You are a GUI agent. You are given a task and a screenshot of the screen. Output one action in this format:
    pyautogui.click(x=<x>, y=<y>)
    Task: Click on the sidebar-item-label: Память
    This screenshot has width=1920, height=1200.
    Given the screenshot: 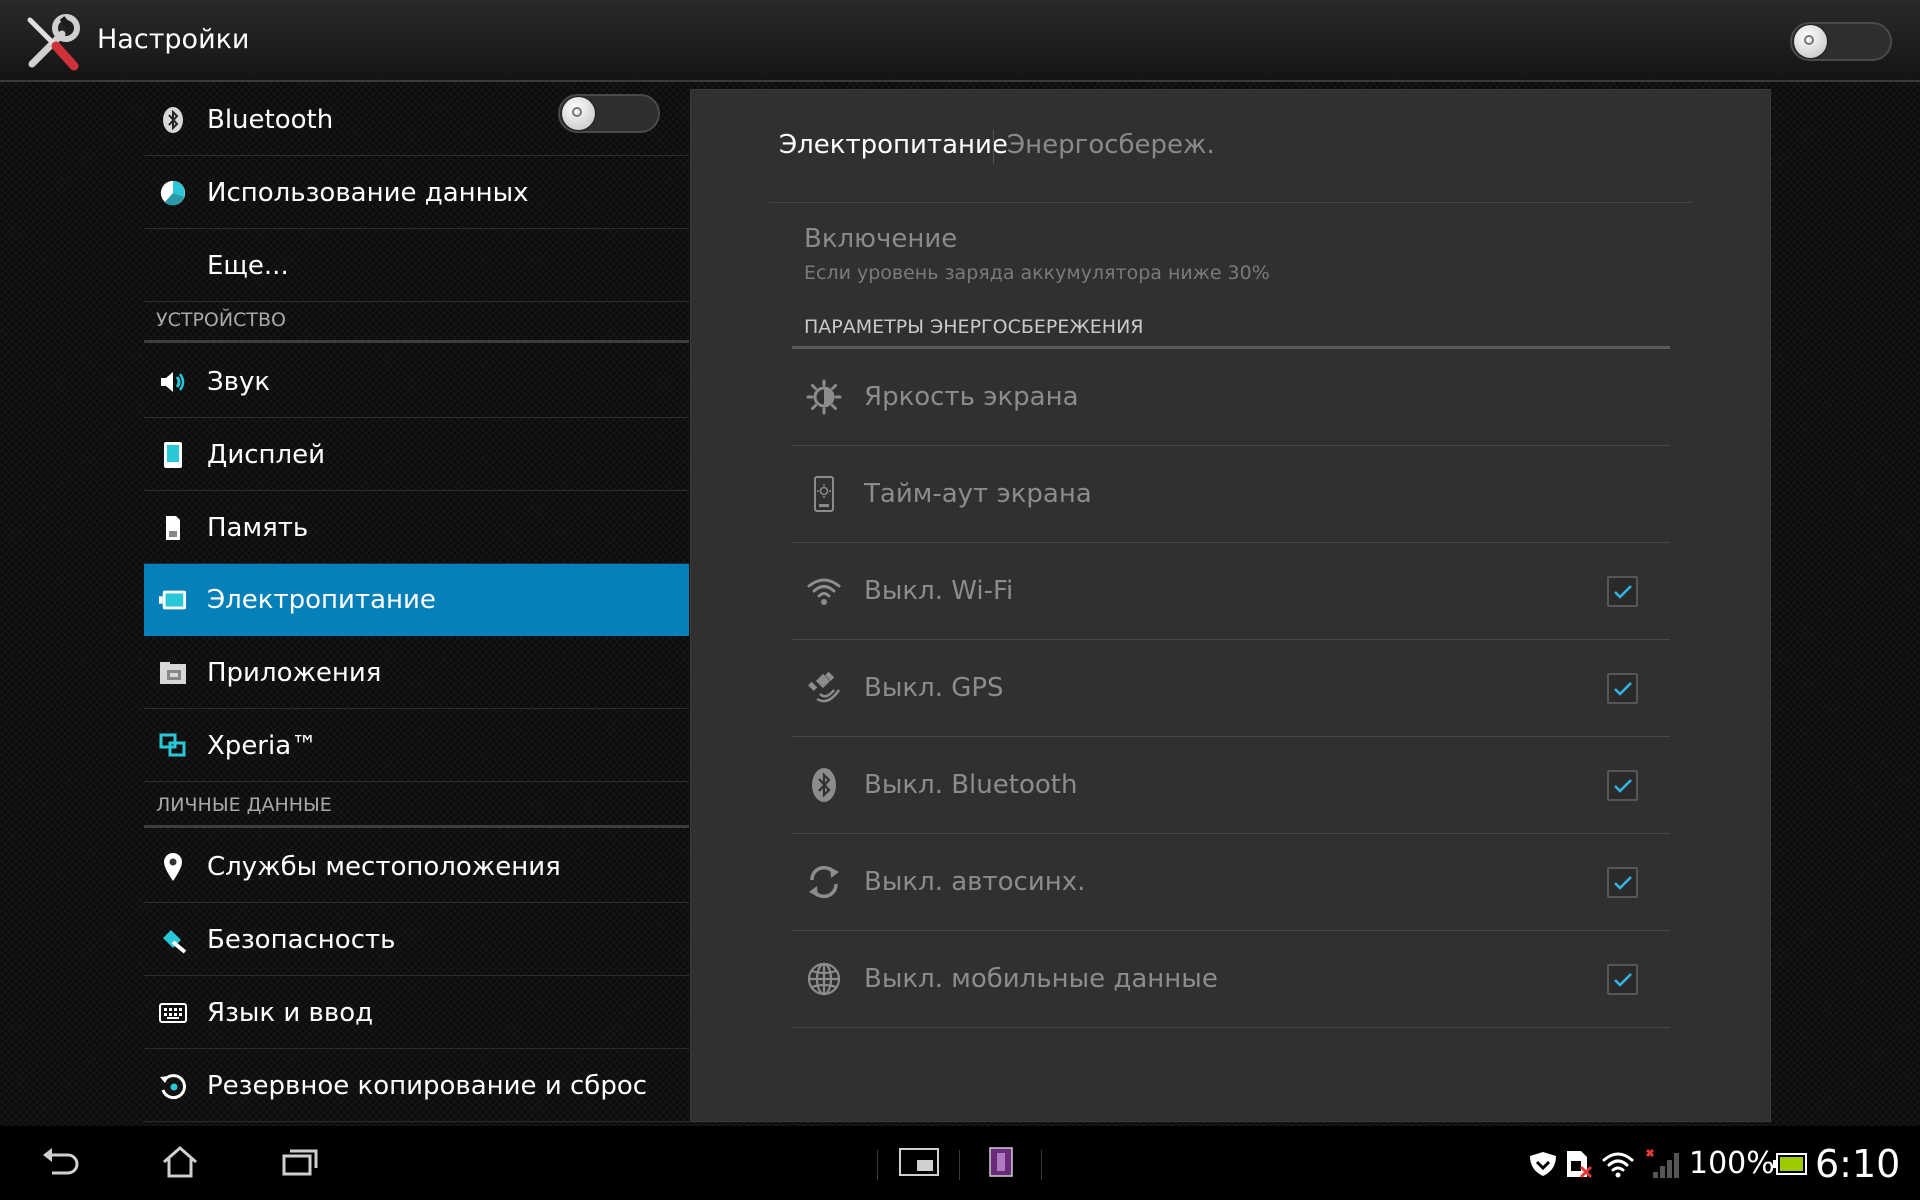 What is the action you would take?
    pyautogui.click(x=258, y=528)
    